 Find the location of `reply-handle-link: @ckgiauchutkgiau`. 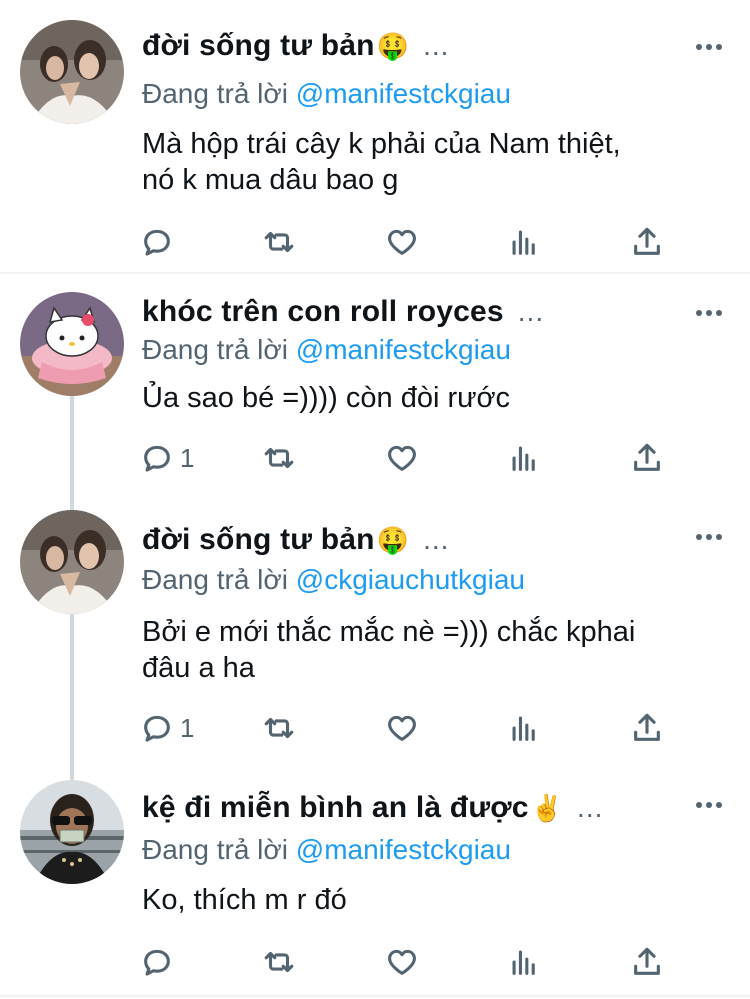

reply-handle-link: @ckgiauchutkgiau is located at coordinates (410, 579).